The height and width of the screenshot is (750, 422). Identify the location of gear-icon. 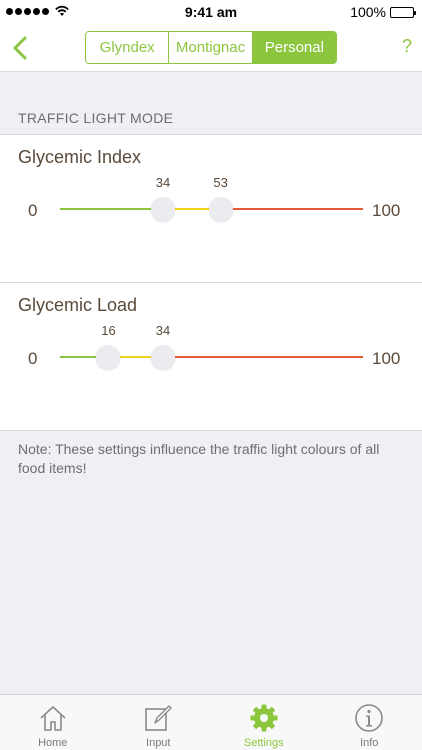
(264, 718).